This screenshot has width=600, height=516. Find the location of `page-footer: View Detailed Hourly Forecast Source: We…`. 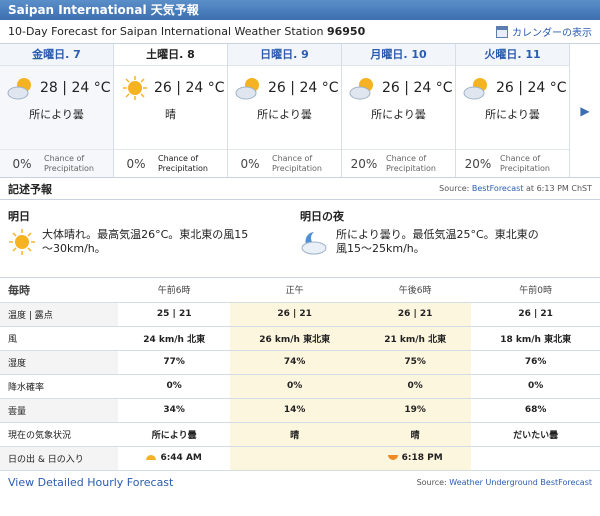

page-footer: View Detailed Hourly Forecast Source: We… is located at coordinates (300, 483).